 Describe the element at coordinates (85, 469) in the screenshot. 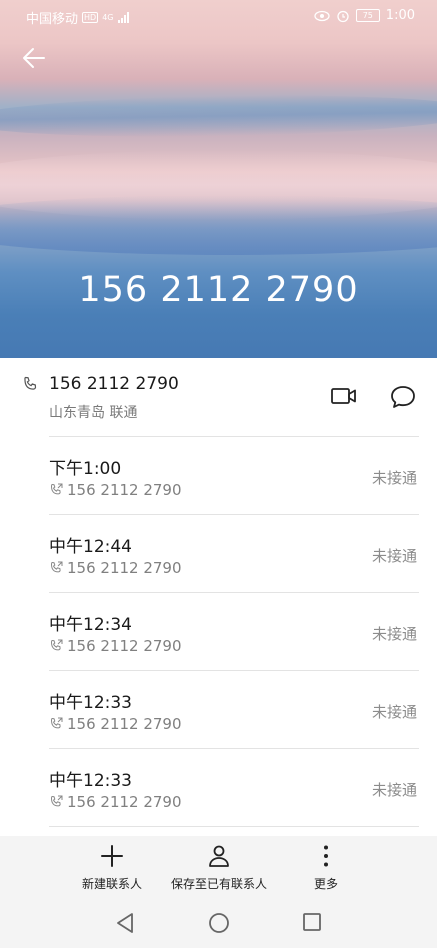

I see `call-time: 下午1:00` at that location.